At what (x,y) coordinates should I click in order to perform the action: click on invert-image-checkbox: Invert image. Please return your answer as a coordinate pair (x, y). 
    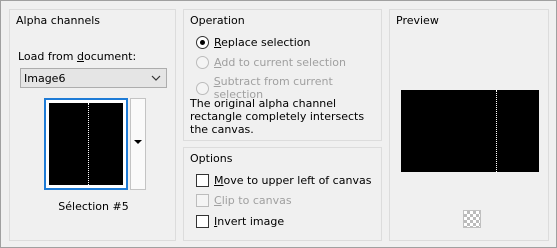
    Looking at the image, I should click on (240, 221).